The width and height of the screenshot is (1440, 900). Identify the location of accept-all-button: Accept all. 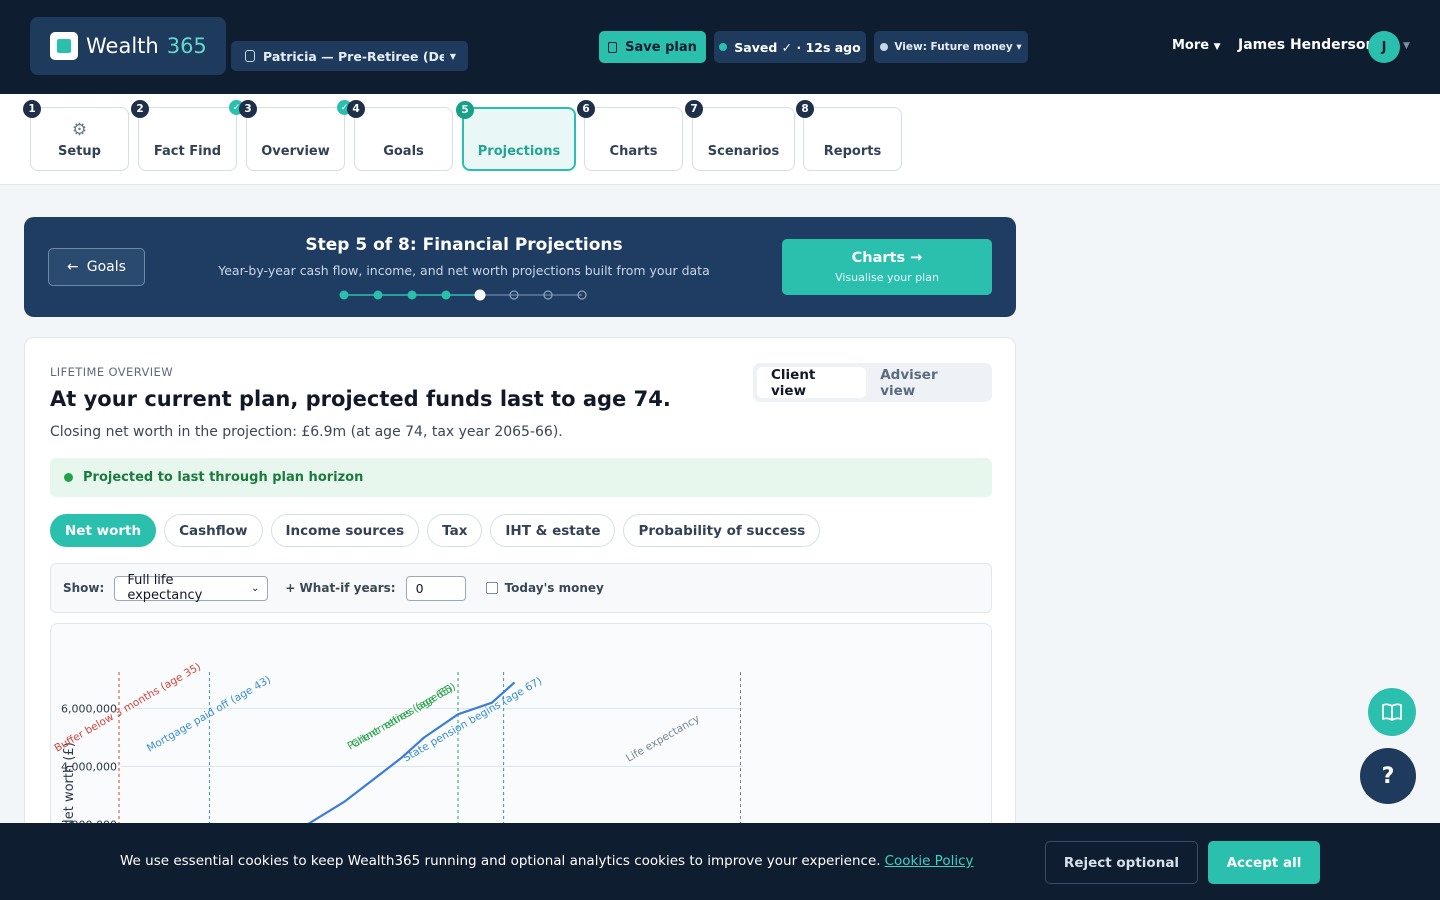
(1264, 862).